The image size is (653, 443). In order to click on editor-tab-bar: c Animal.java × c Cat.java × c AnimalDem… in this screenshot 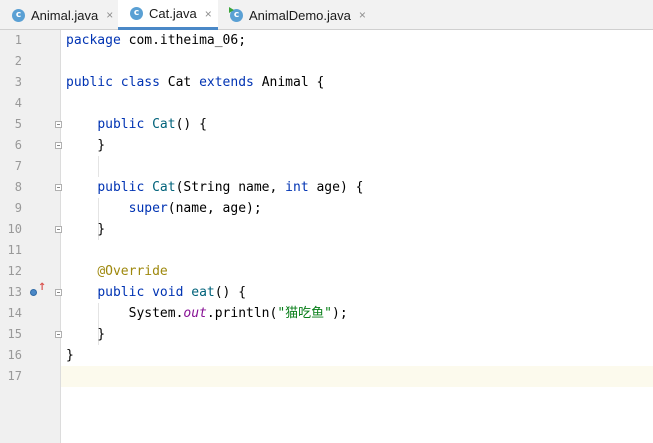, I will do `click(326, 15)`.